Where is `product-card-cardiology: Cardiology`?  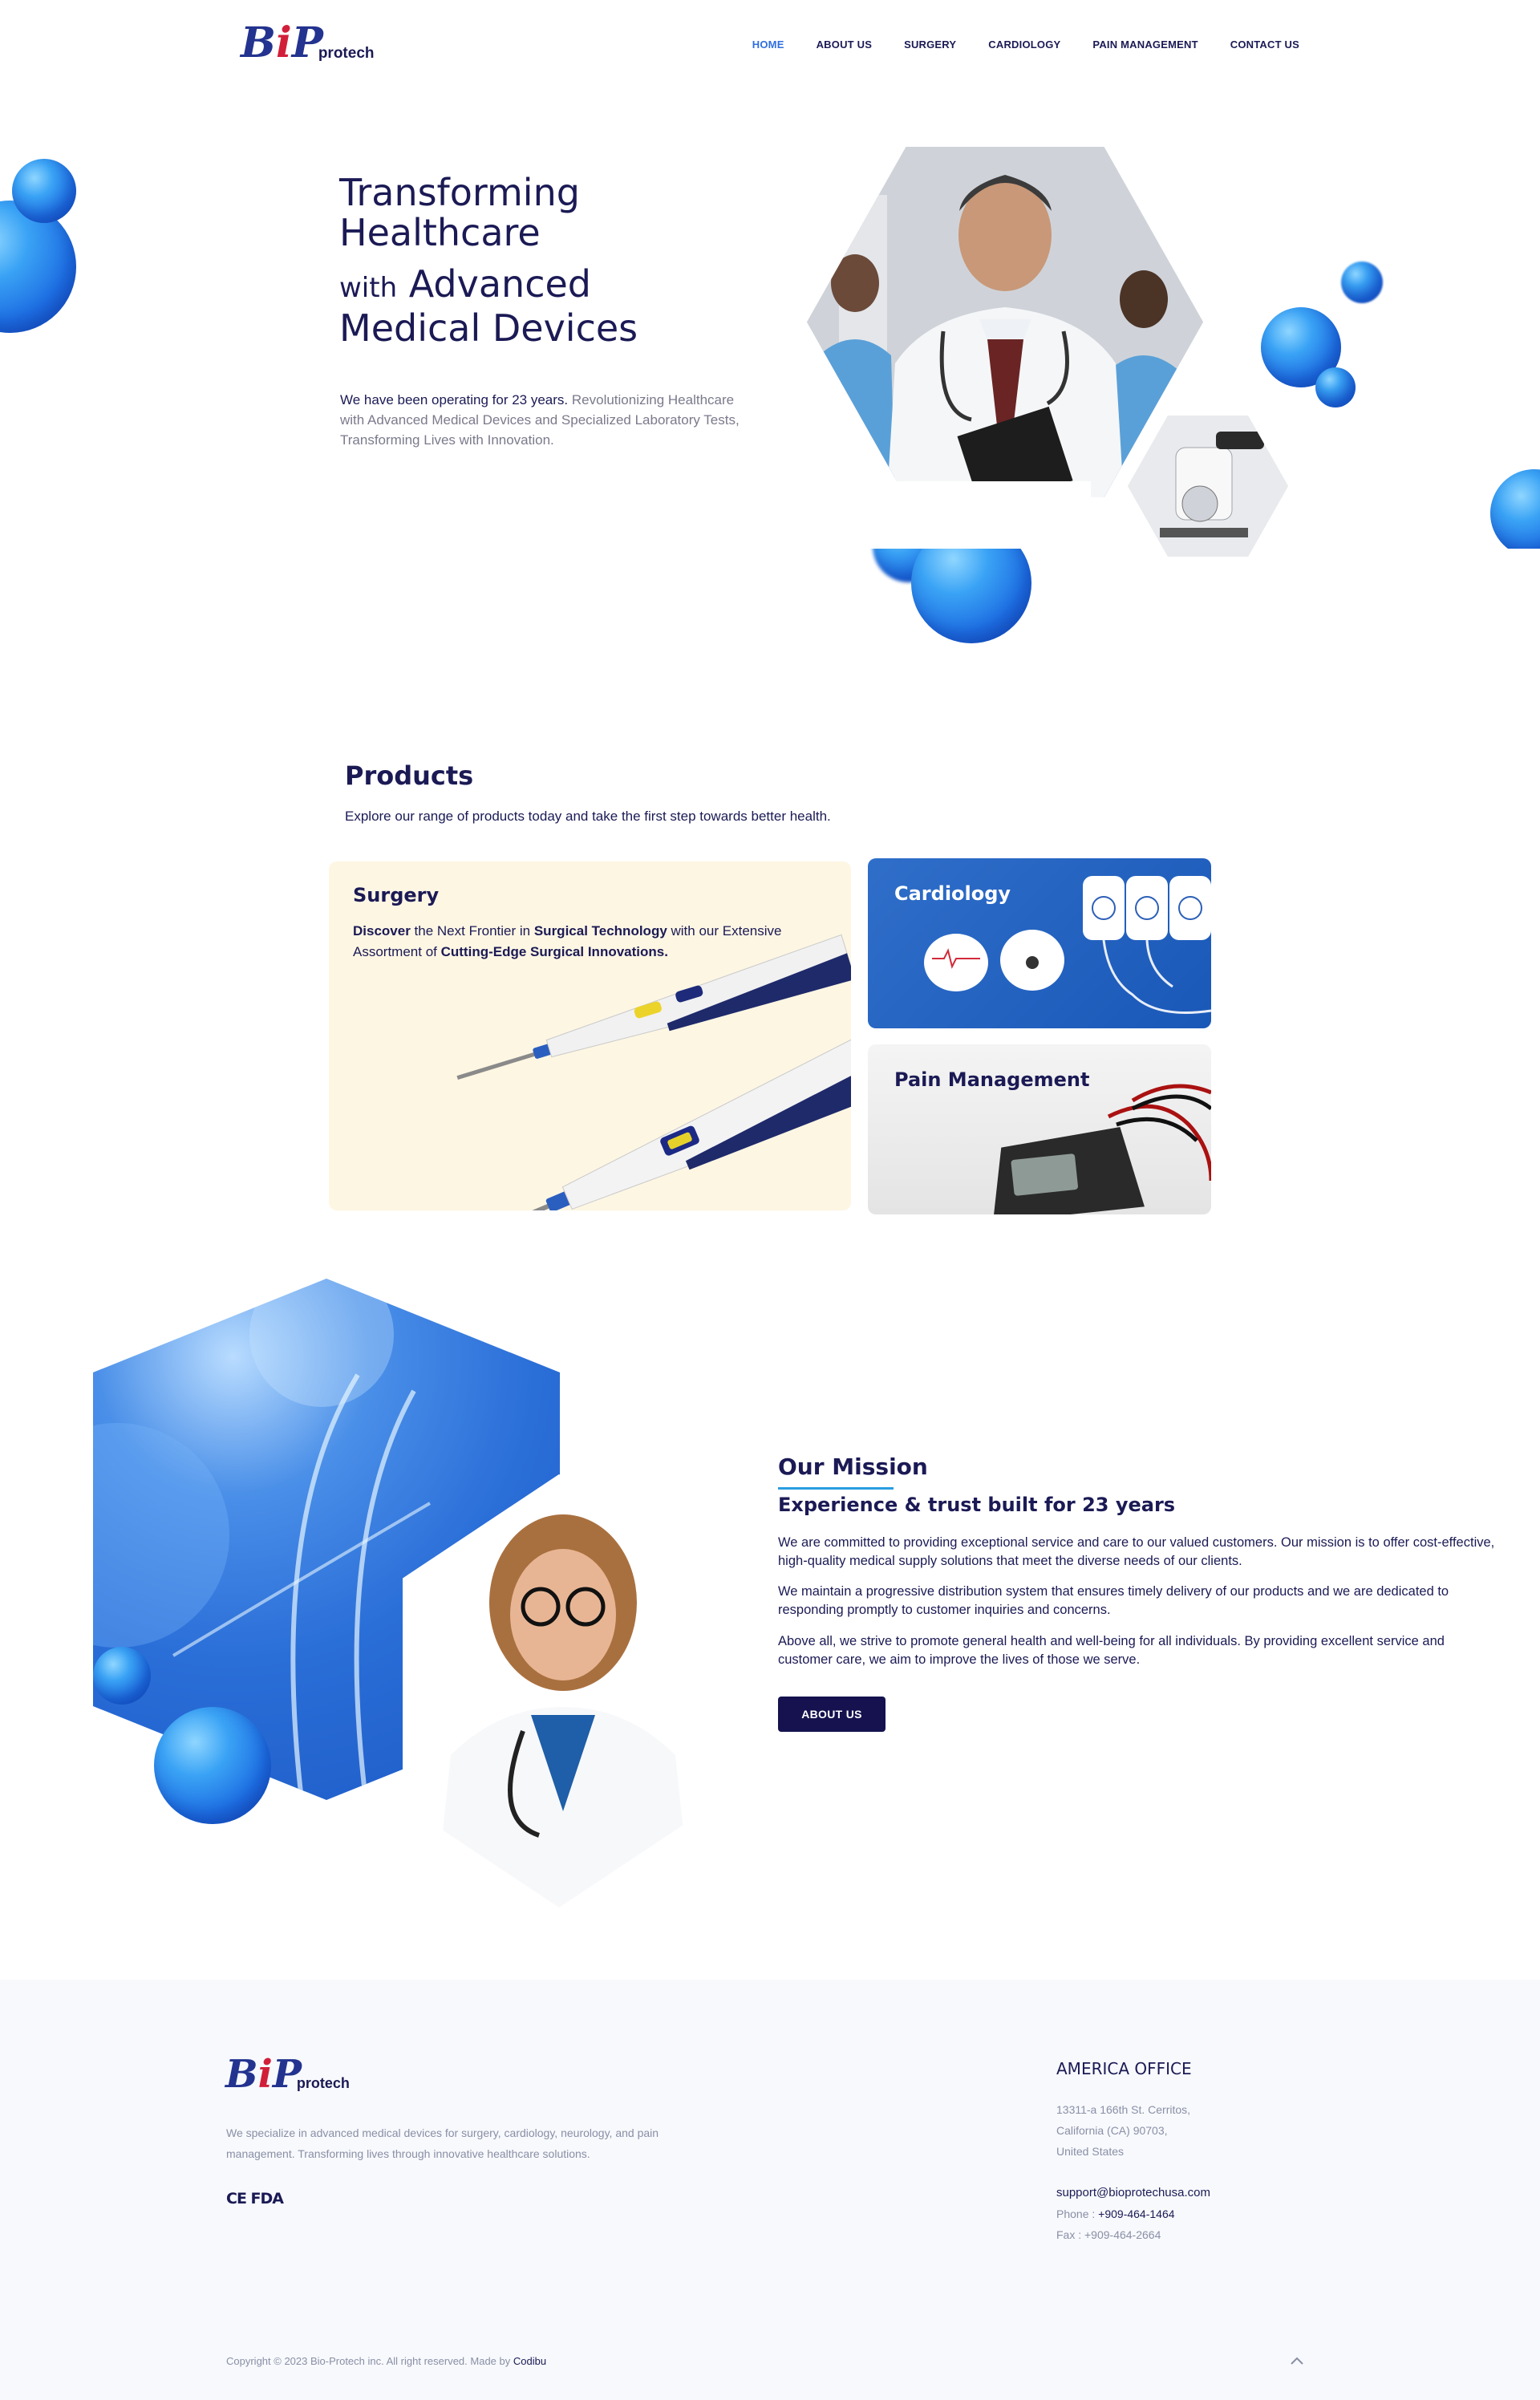 product-card-cardiology: Cardiology is located at coordinates (1039, 943).